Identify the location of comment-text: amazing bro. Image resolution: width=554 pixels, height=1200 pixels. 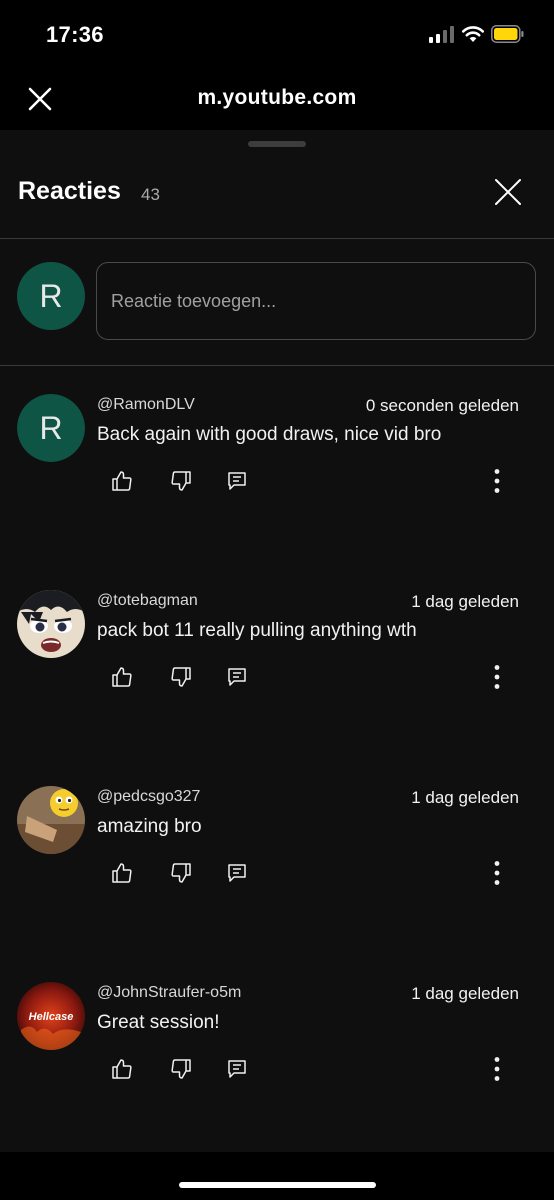
(149, 826).